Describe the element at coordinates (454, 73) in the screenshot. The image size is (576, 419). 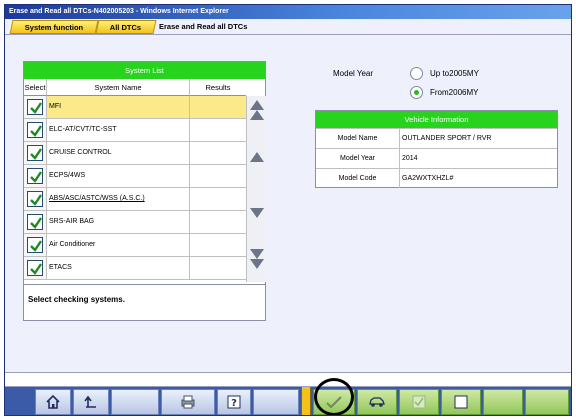
I see `radio-up-to-2005-label: Up to2005MY` at that location.